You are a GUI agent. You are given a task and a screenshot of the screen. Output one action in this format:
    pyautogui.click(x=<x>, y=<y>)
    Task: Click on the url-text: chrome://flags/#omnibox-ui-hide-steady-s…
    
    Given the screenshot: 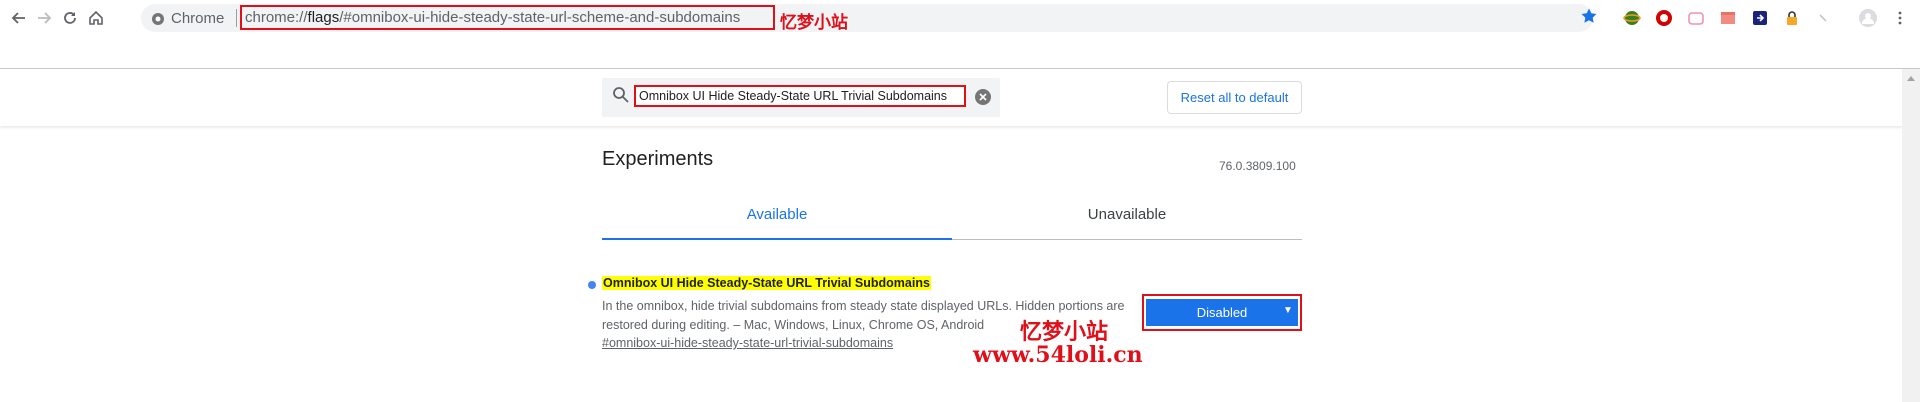 What is the action you would take?
    pyautogui.click(x=492, y=17)
    